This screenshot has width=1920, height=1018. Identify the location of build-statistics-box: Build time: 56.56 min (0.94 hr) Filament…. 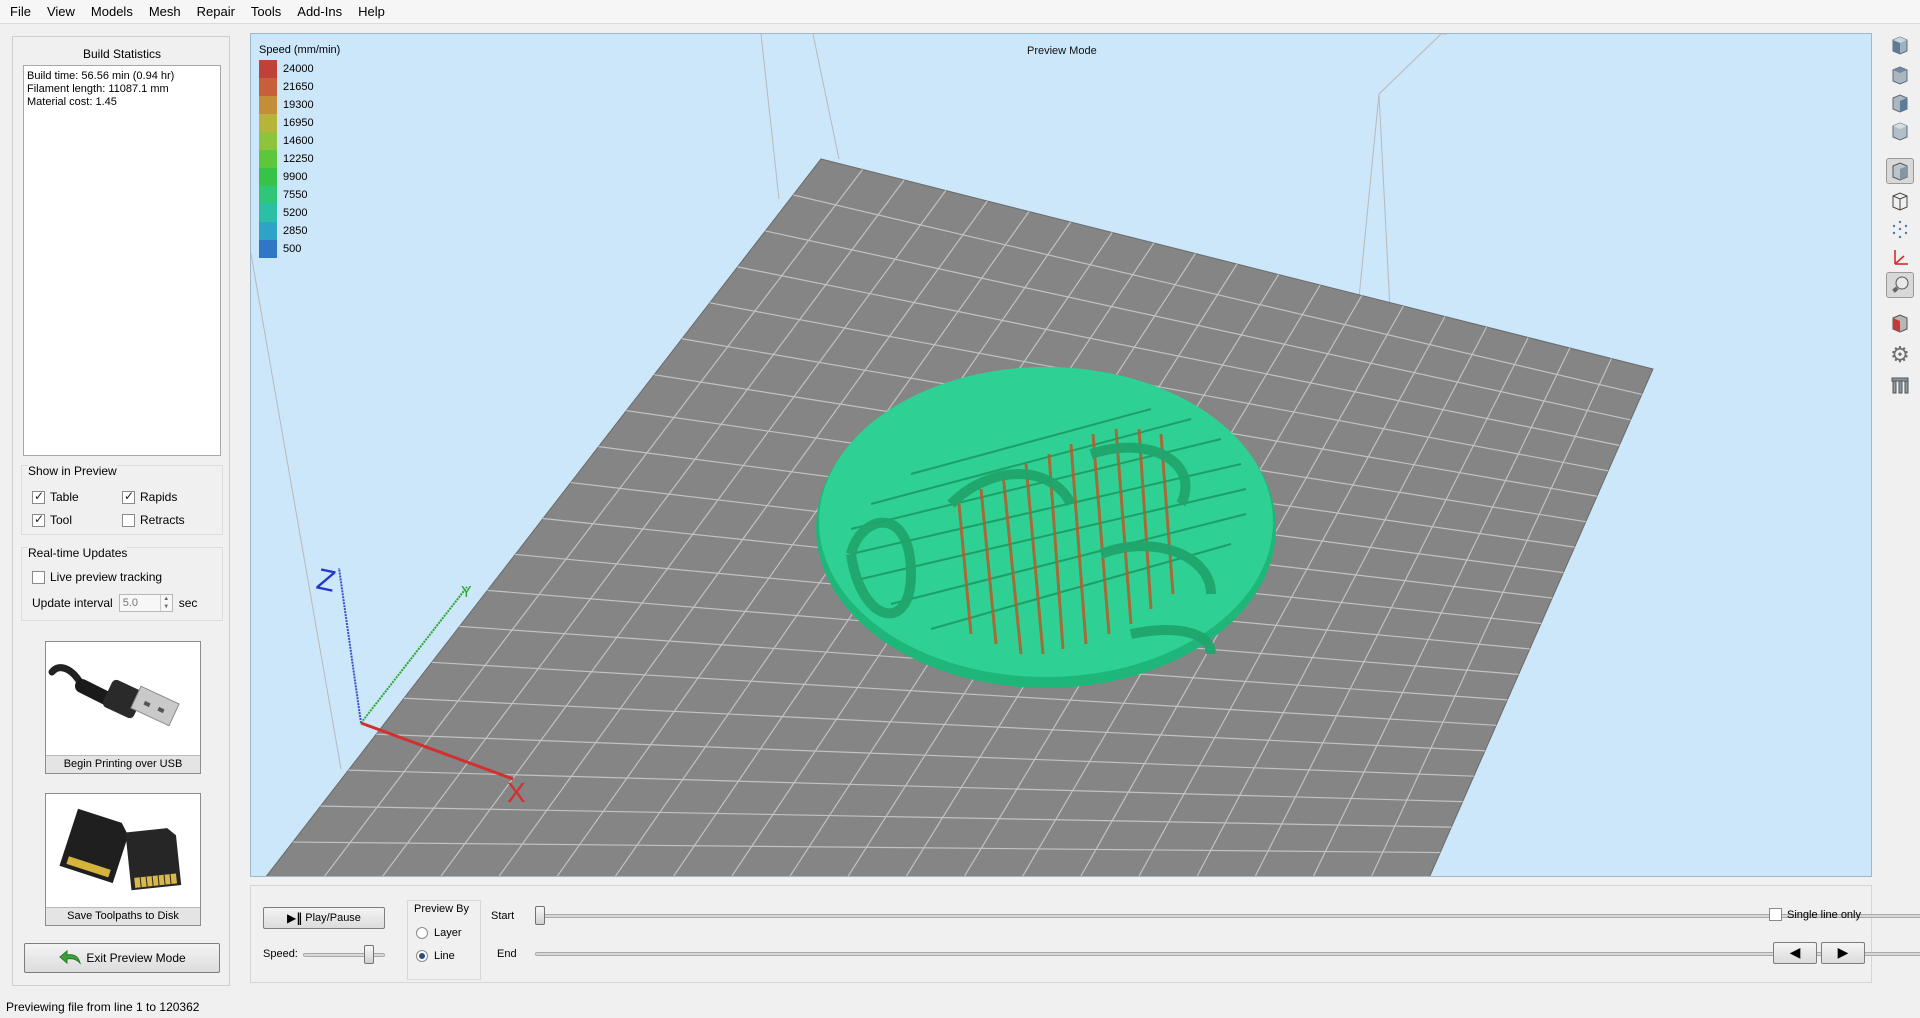
(122, 260).